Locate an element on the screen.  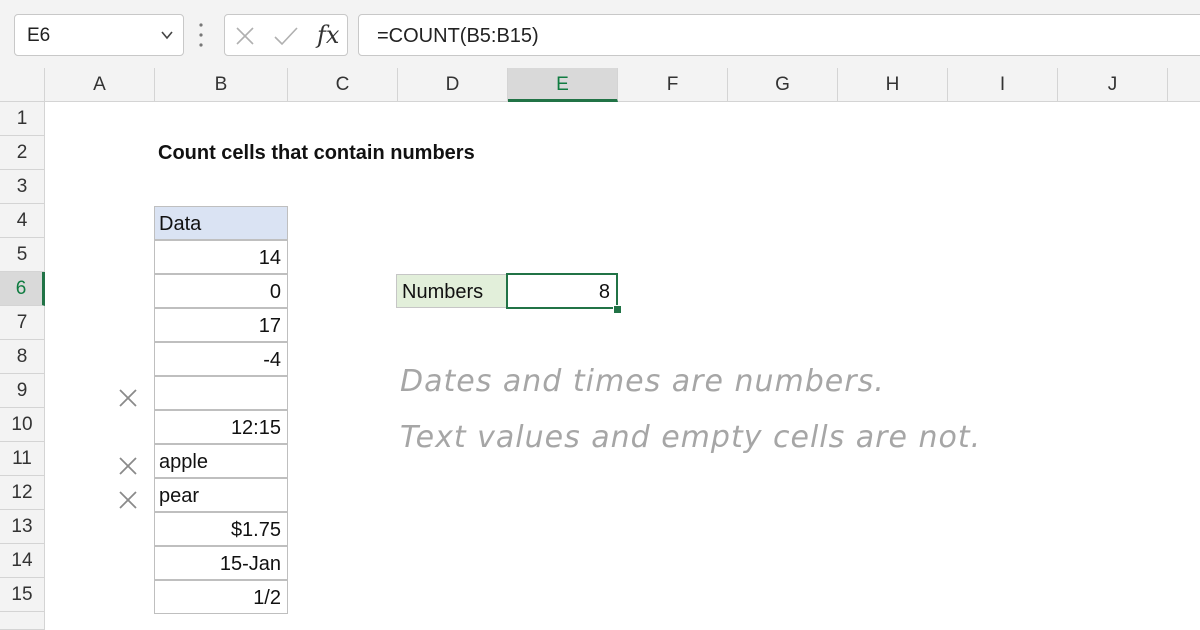
numbers-label-cell: Numbers is located at coordinates (451, 291).